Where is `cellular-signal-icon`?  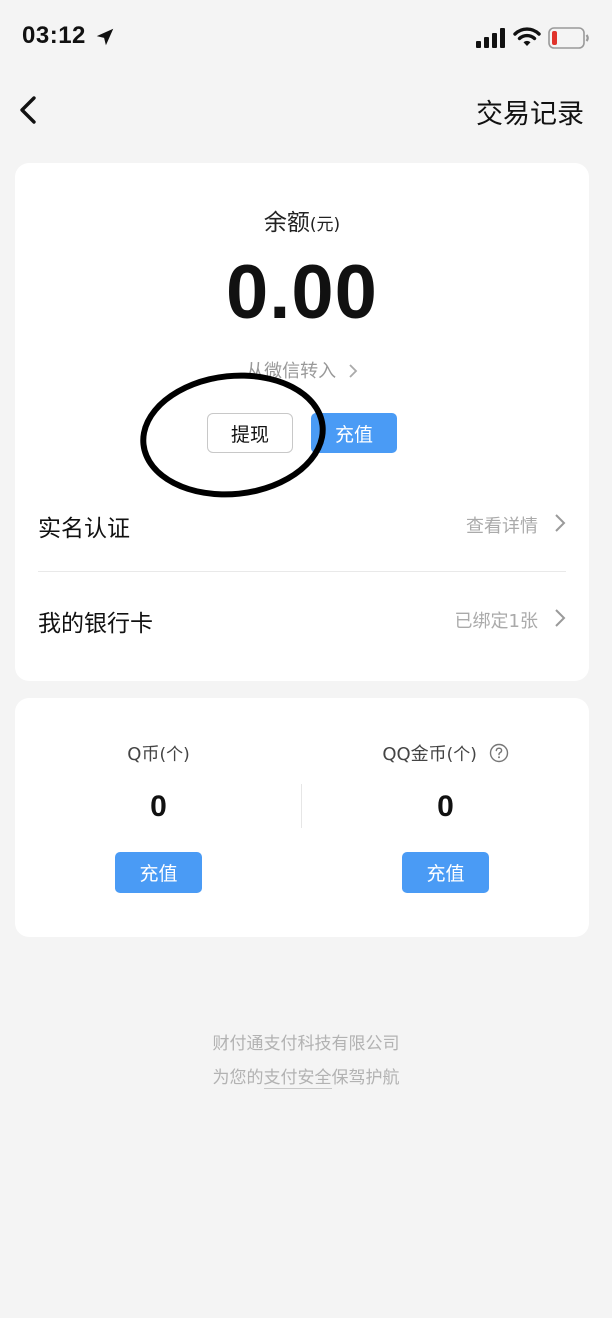 cellular-signal-icon is located at coordinates (490, 38).